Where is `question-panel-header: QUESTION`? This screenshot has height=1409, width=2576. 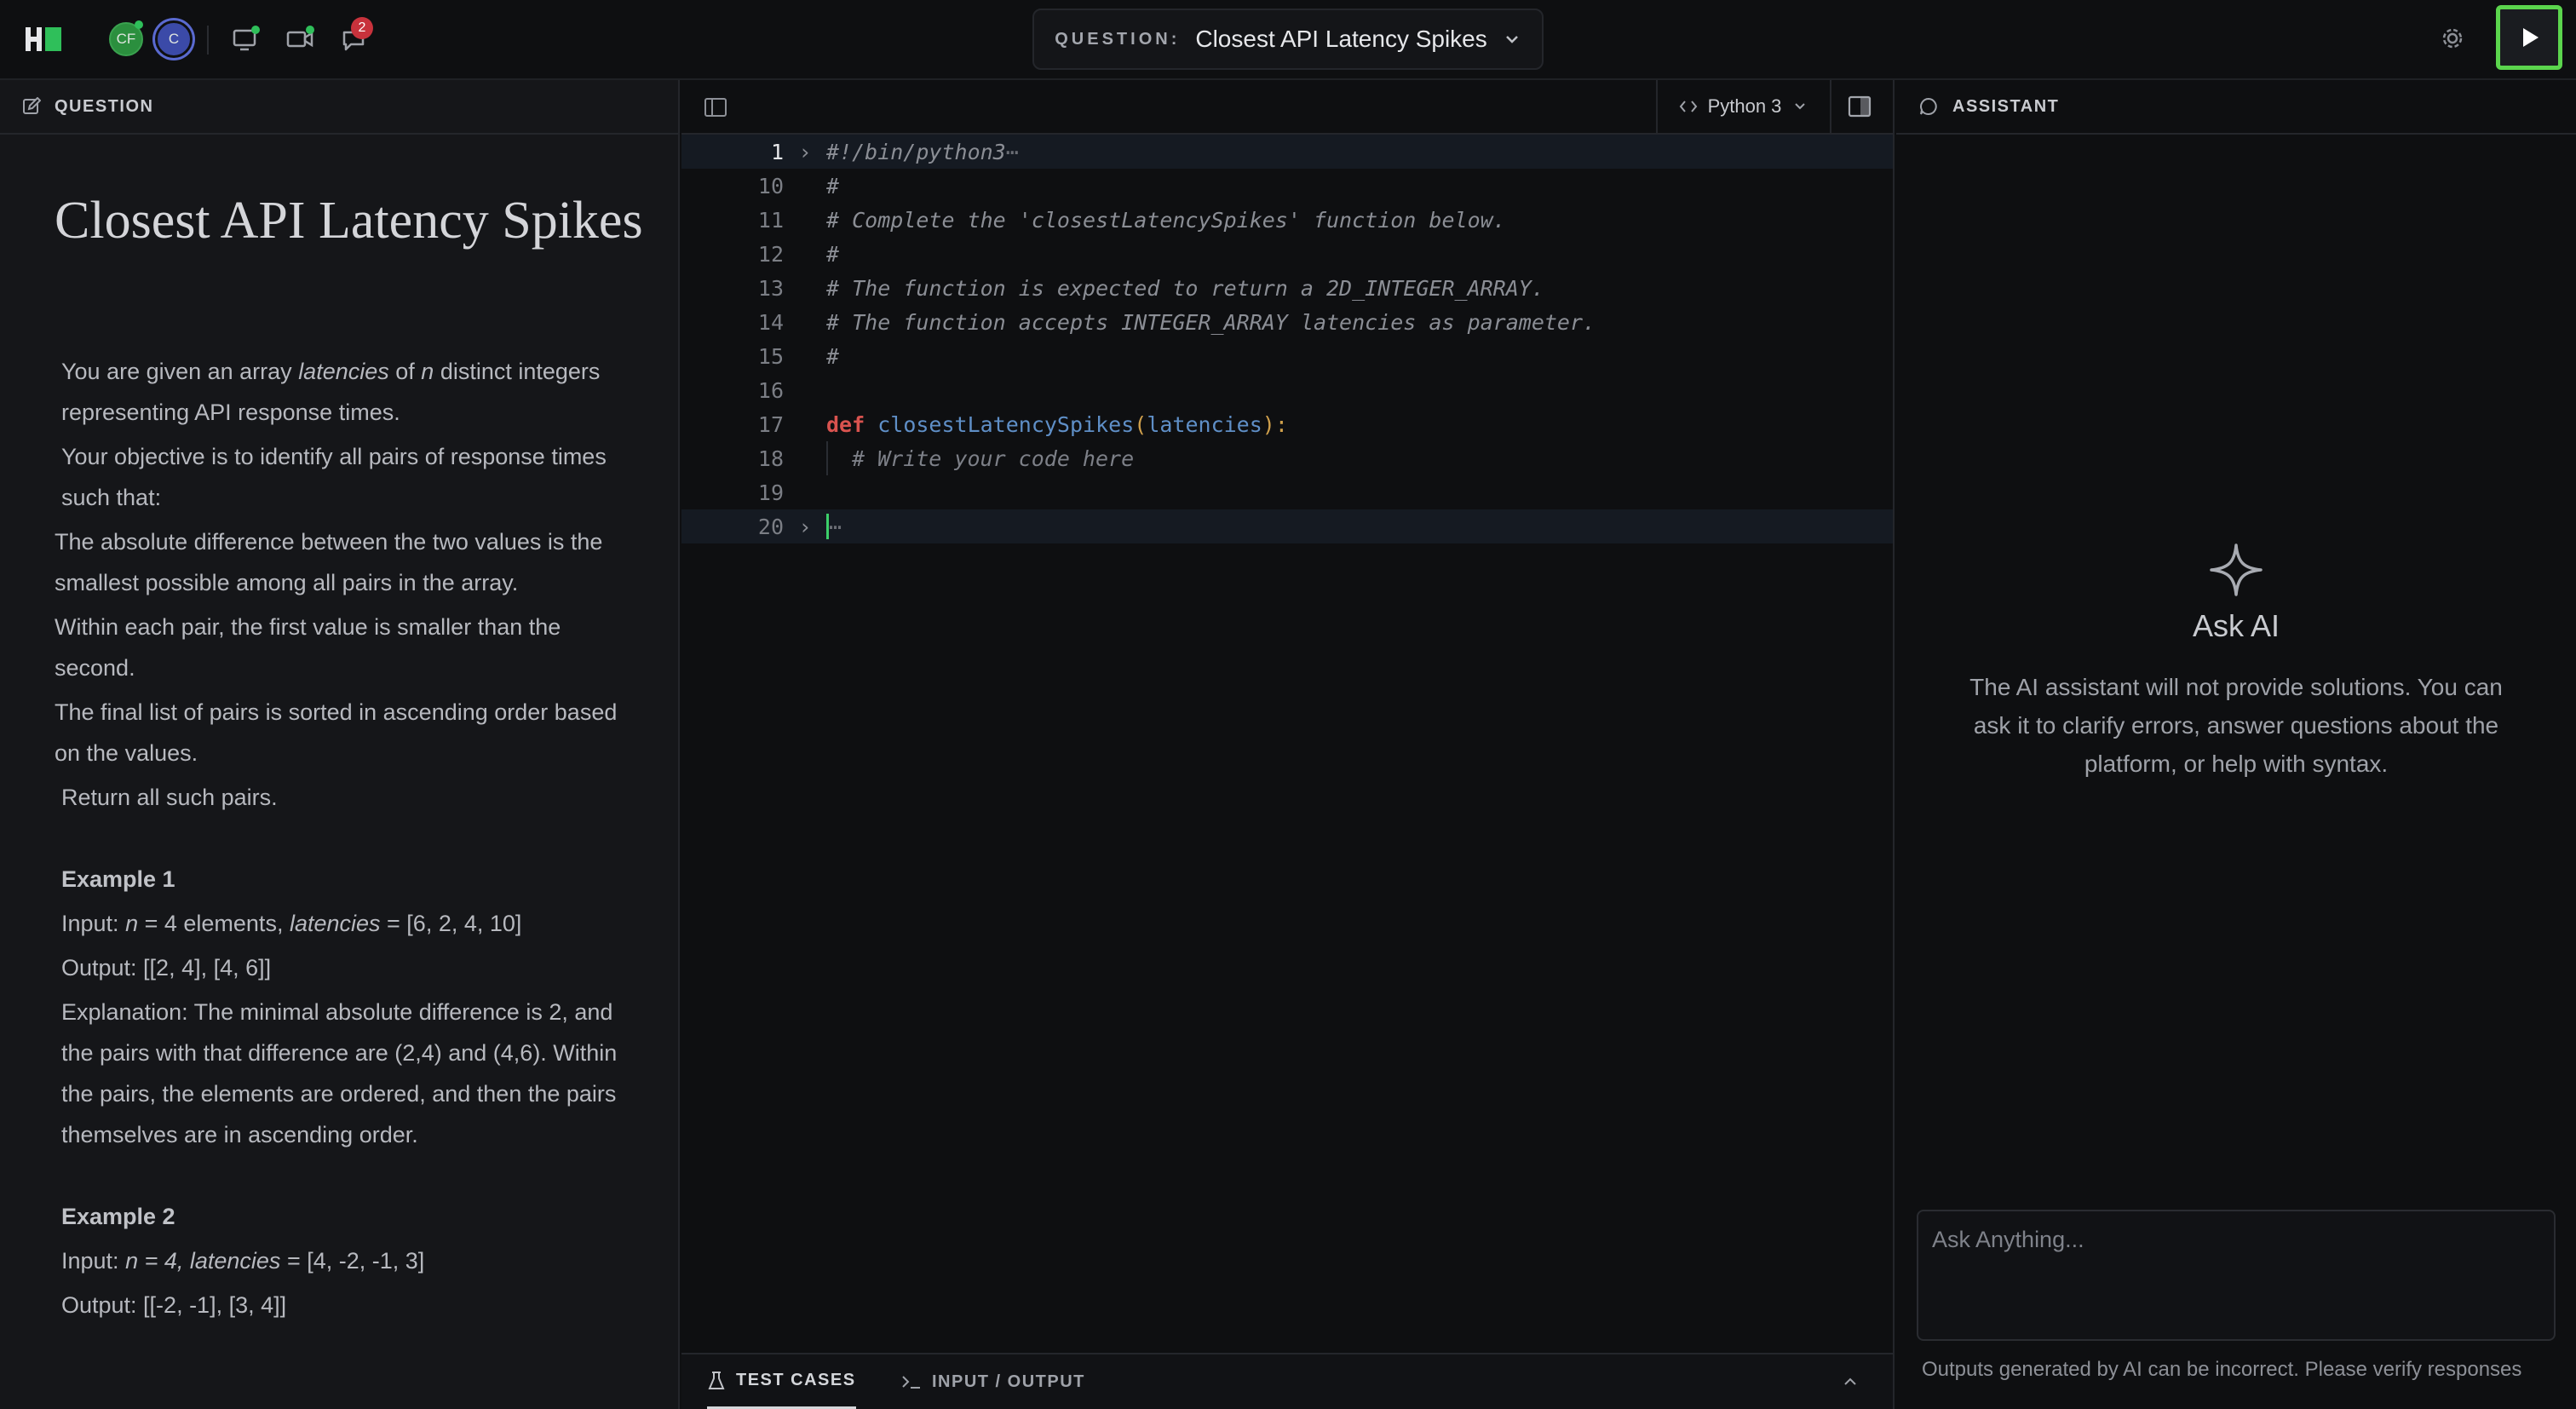
question-panel-header: QUESTION is located at coordinates (339, 107).